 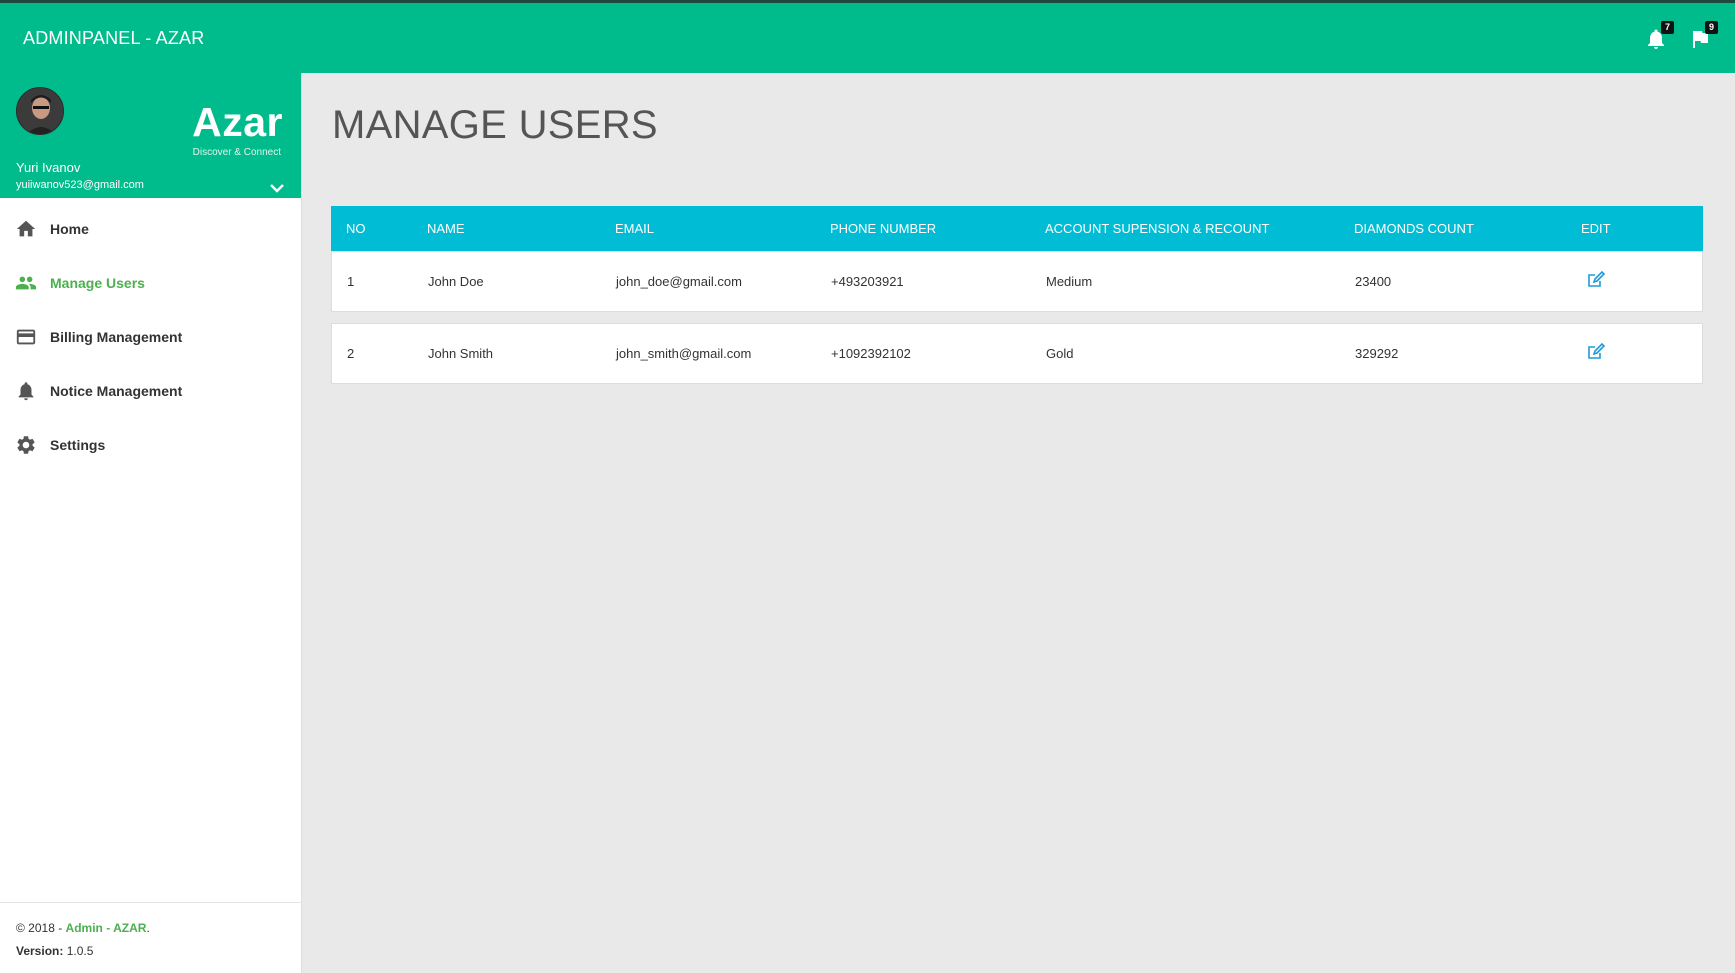 What do you see at coordinates (78, 445) in the screenshot?
I see `sidebar-item-label: Settings` at bounding box center [78, 445].